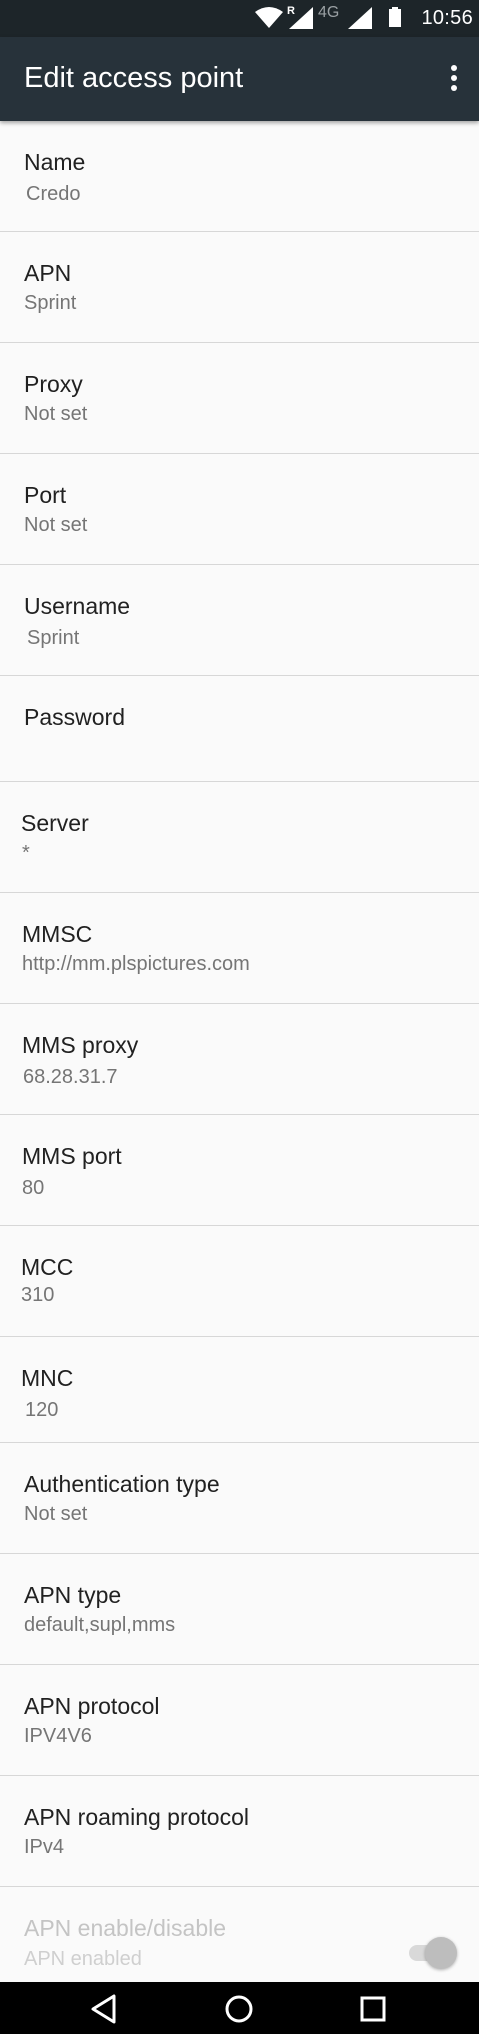 This screenshot has width=479, height=2034. I want to click on setting-row-mnc: MNC 120, so click(239, 1390).